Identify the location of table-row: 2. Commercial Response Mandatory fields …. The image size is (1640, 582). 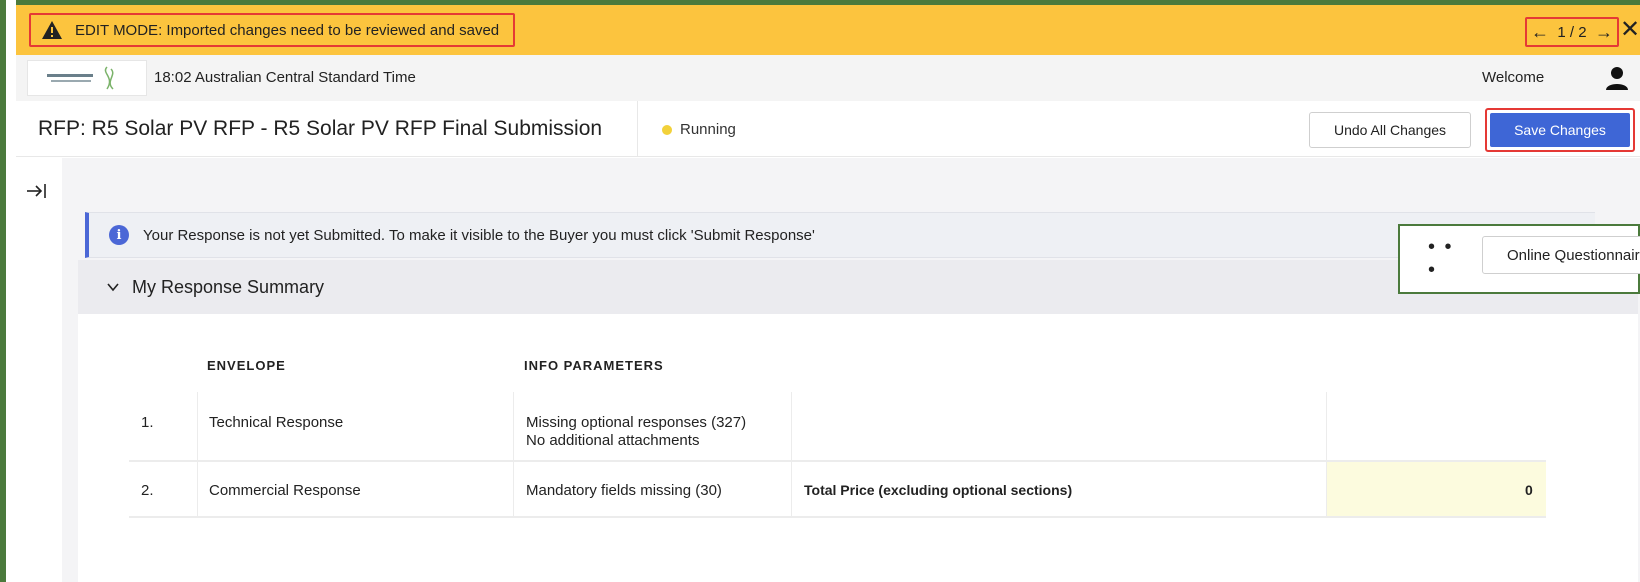
(837, 490).